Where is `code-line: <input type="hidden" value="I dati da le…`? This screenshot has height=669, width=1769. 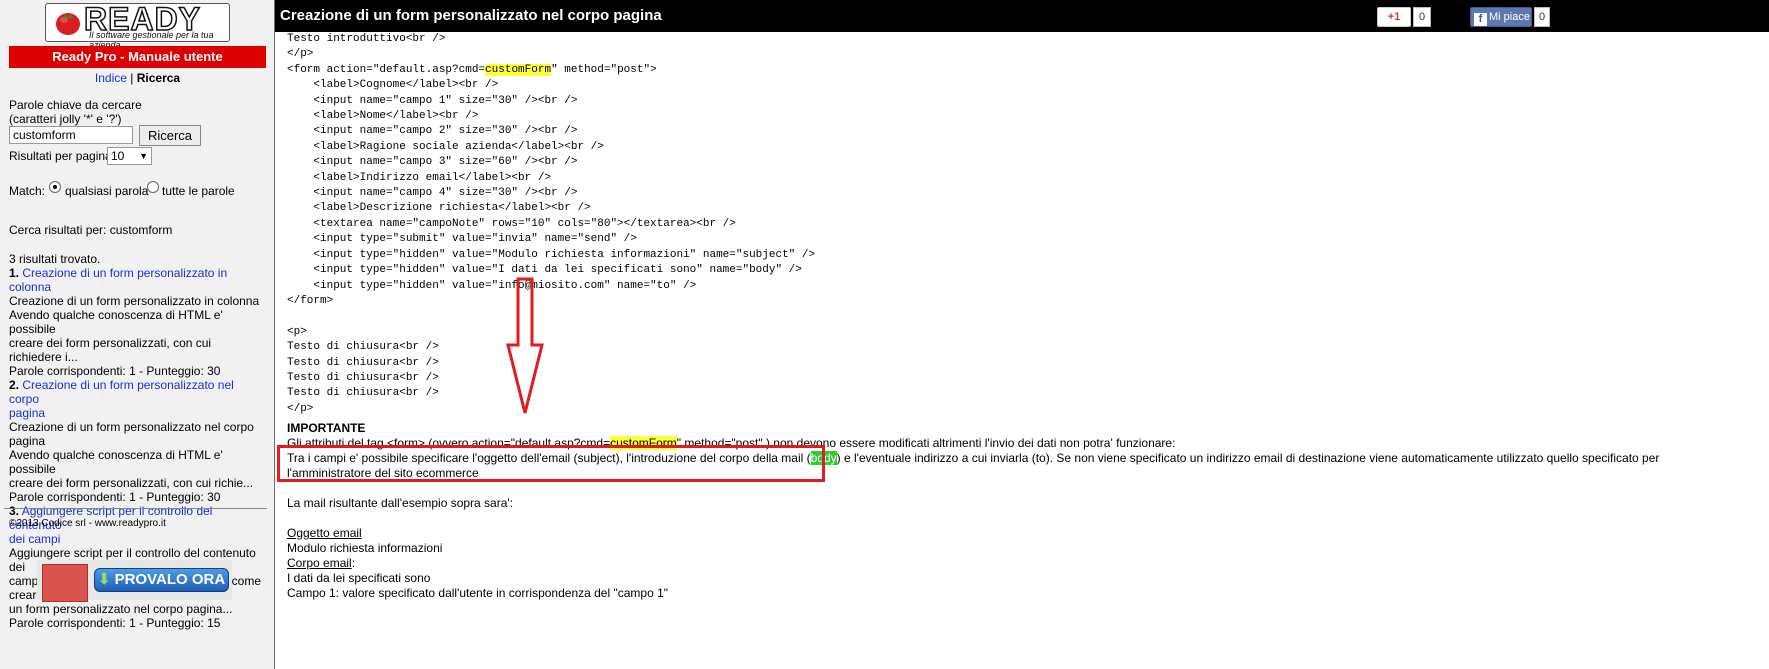
code-line: <input type="hidden" value="I dati da le… is located at coordinates (544, 270).